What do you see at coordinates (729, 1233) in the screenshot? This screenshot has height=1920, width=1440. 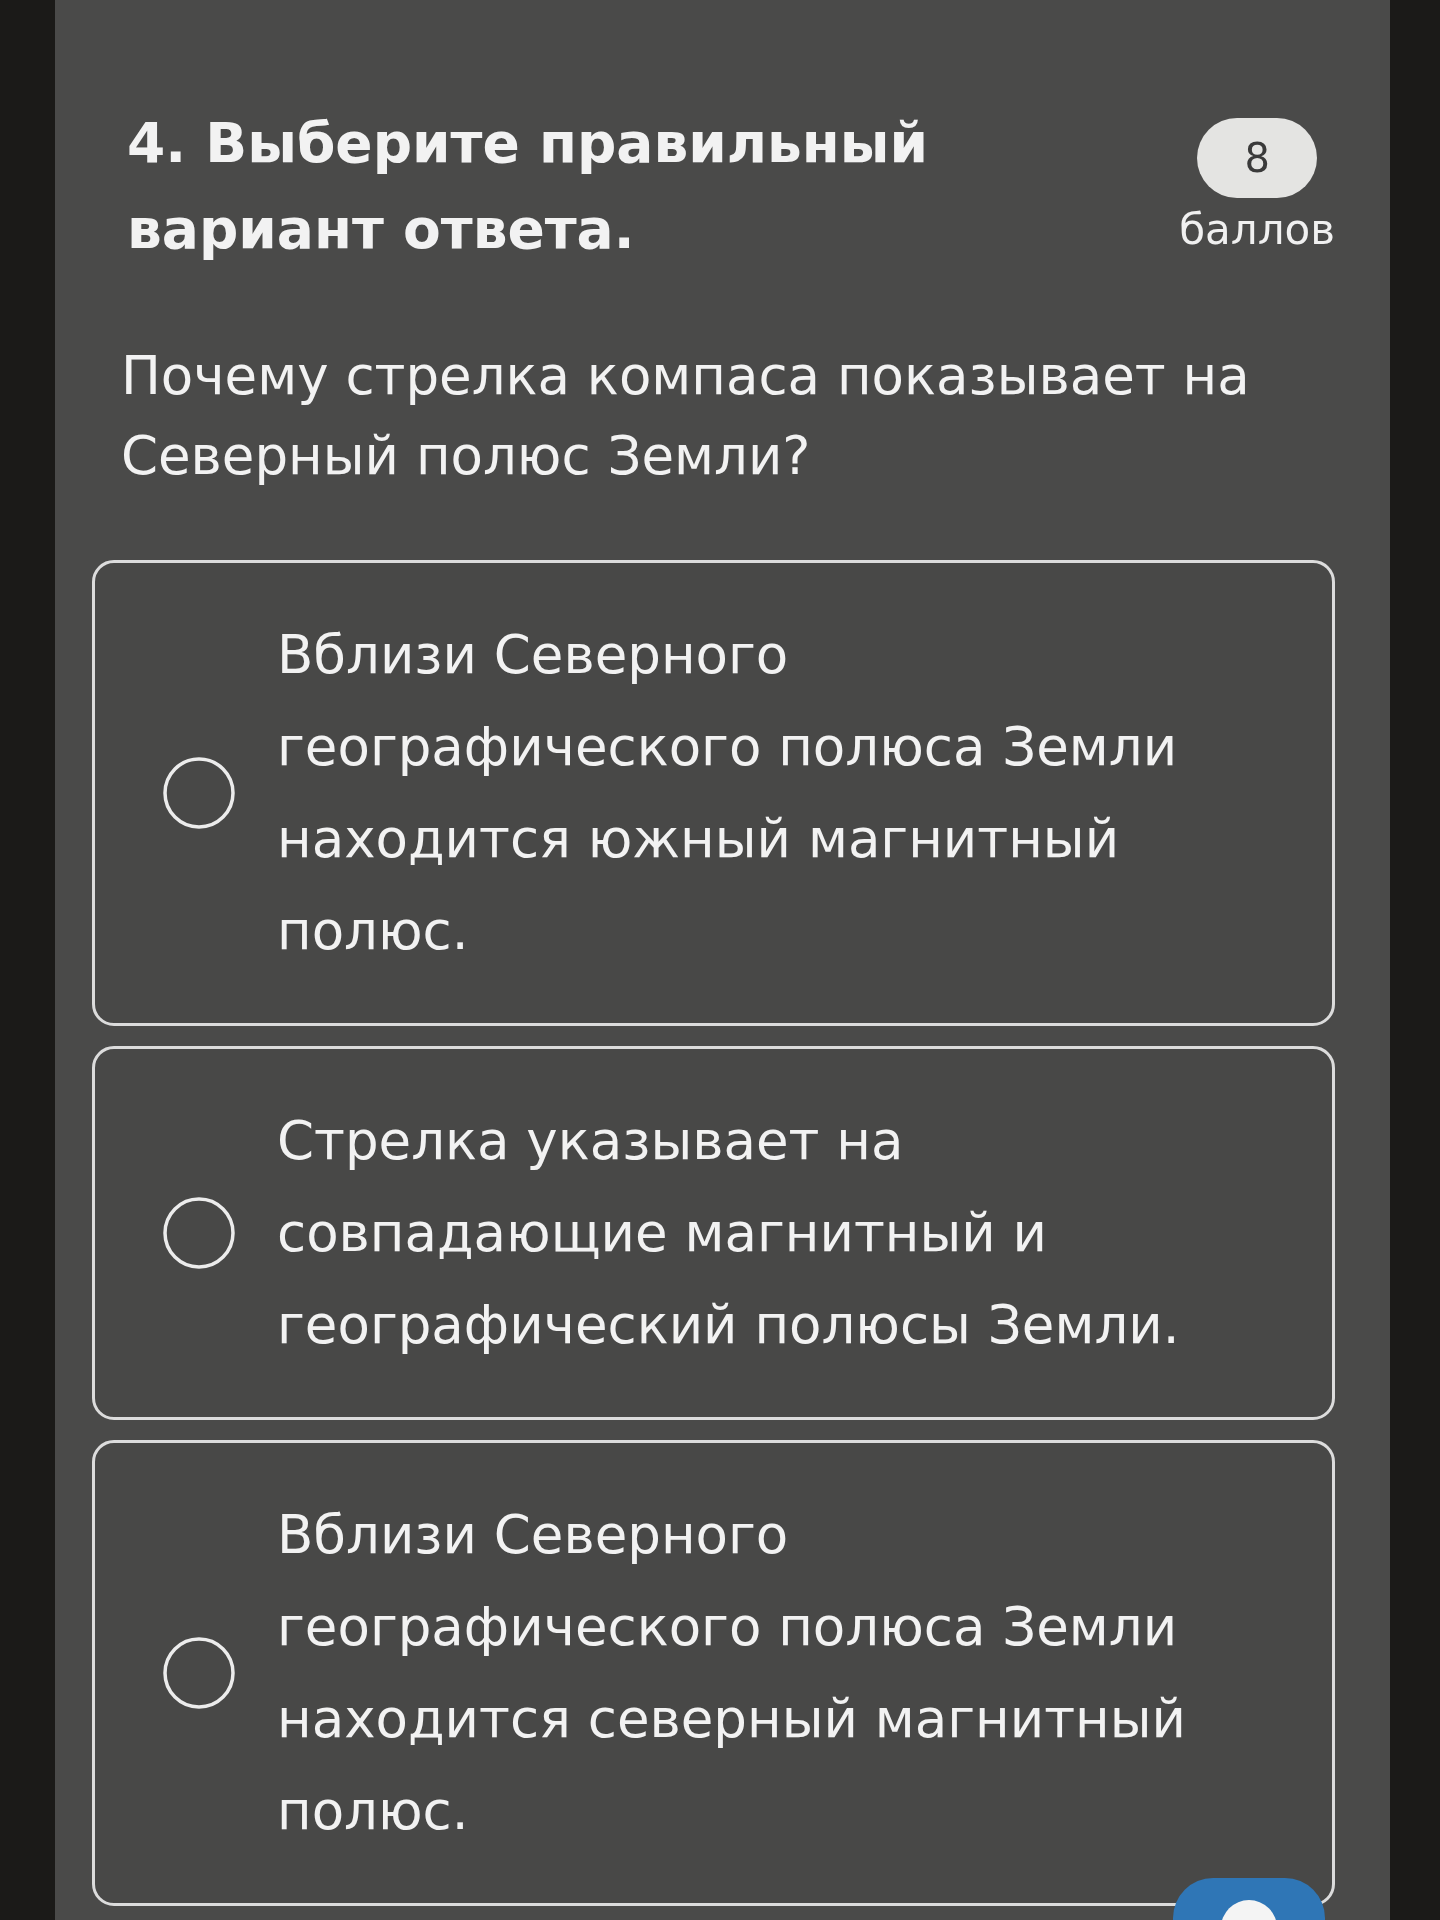 I see `answer-text: Стрелка указывает на совпадающие магнитный и географический полюсы Земли.` at bounding box center [729, 1233].